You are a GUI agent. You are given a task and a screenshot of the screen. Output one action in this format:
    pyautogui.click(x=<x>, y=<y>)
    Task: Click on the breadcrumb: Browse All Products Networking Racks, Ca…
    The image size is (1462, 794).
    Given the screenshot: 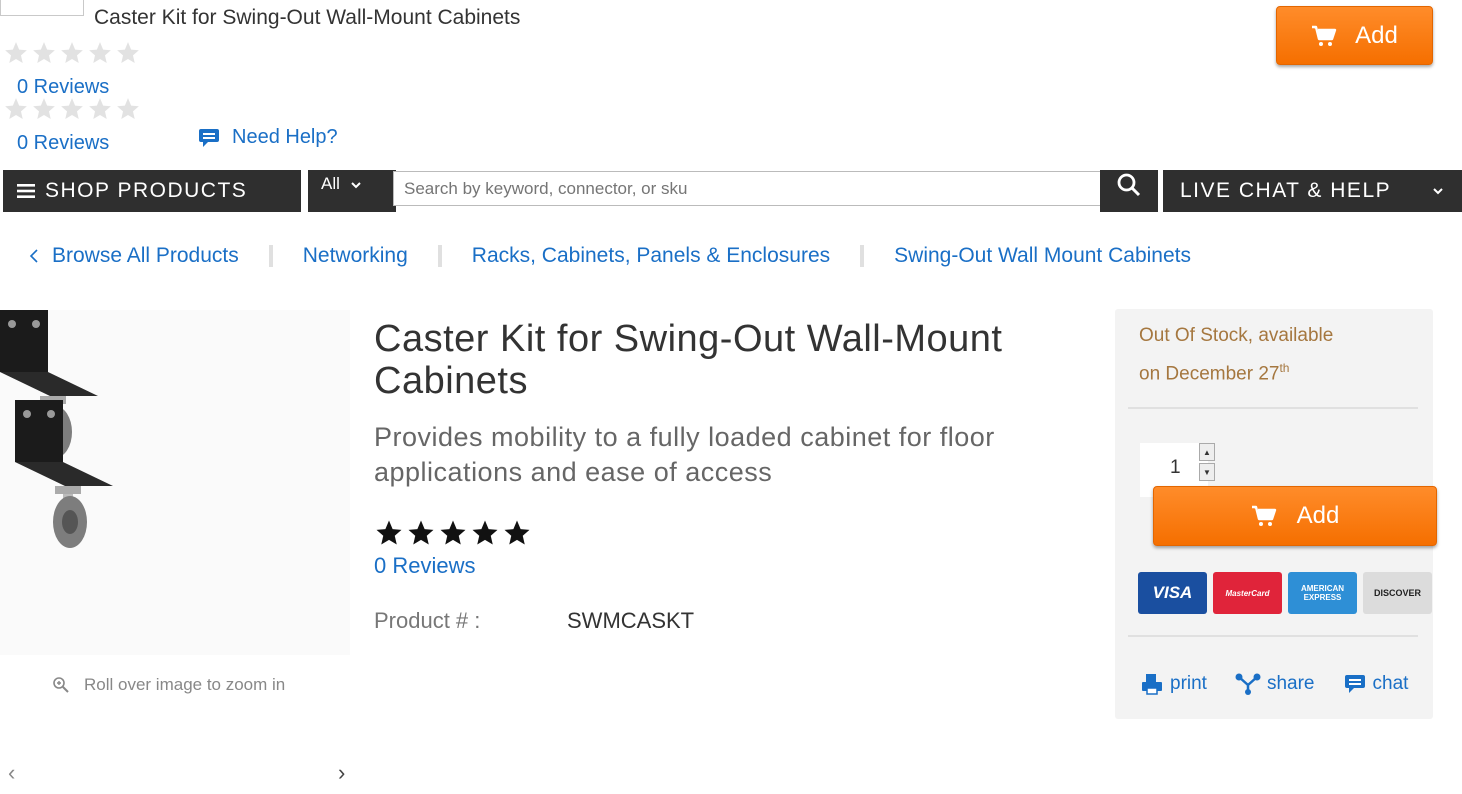 What is the action you would take?
    pyautogui.click(x=609, y=256)
    